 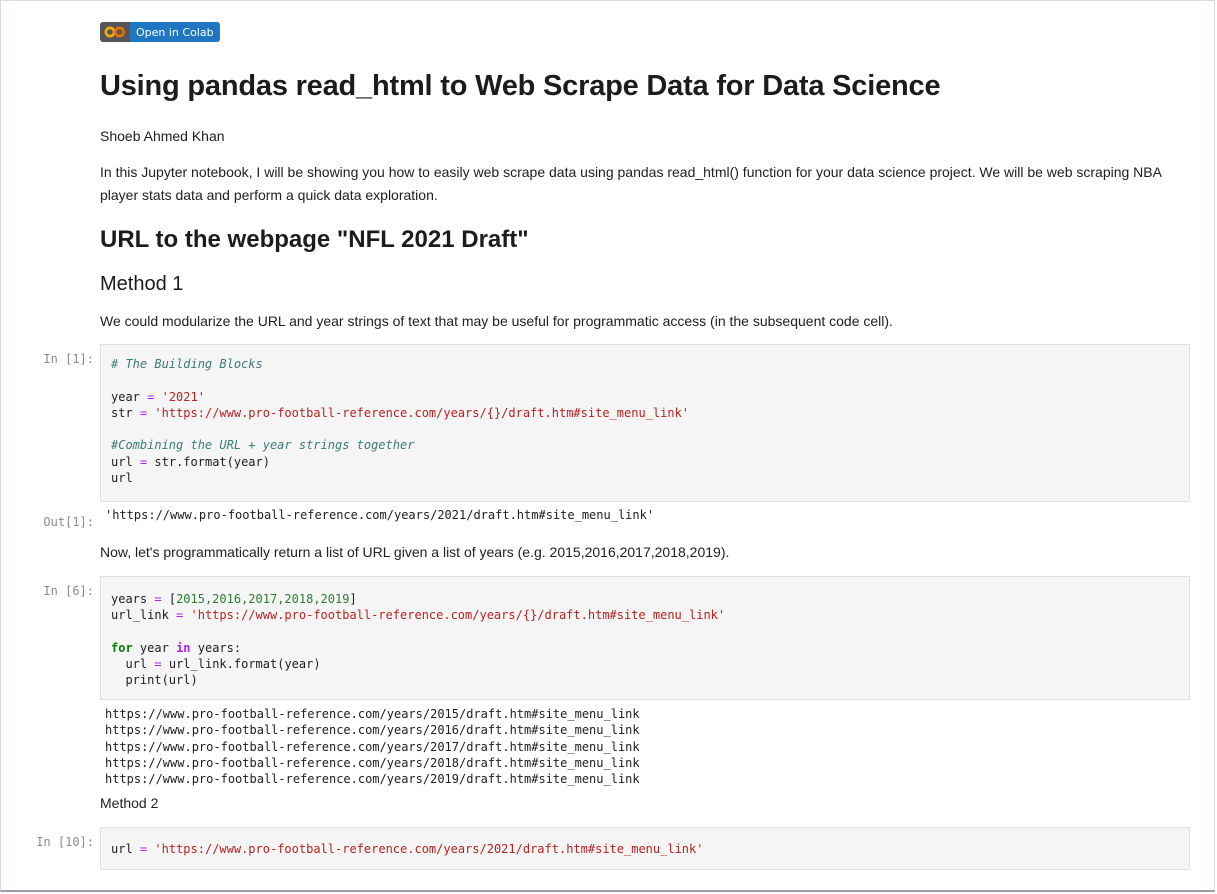 I want to click on code-bracket: [, so click(x=172, y=599).